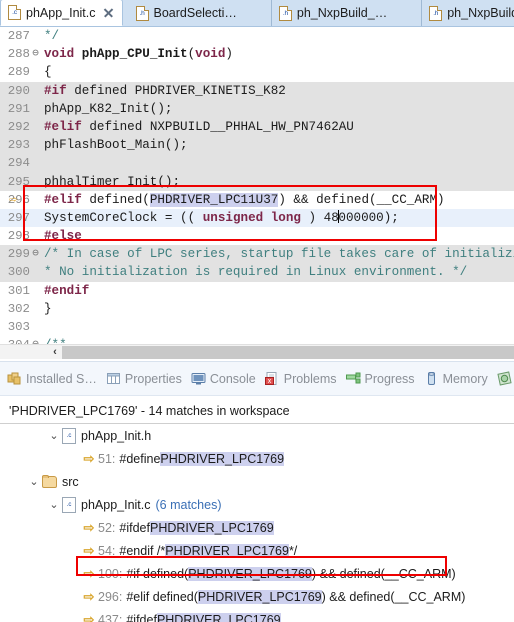 The height and width of the screenshot is (622, 514). I want to click on view-tab-console: Console, so click(223, 378).